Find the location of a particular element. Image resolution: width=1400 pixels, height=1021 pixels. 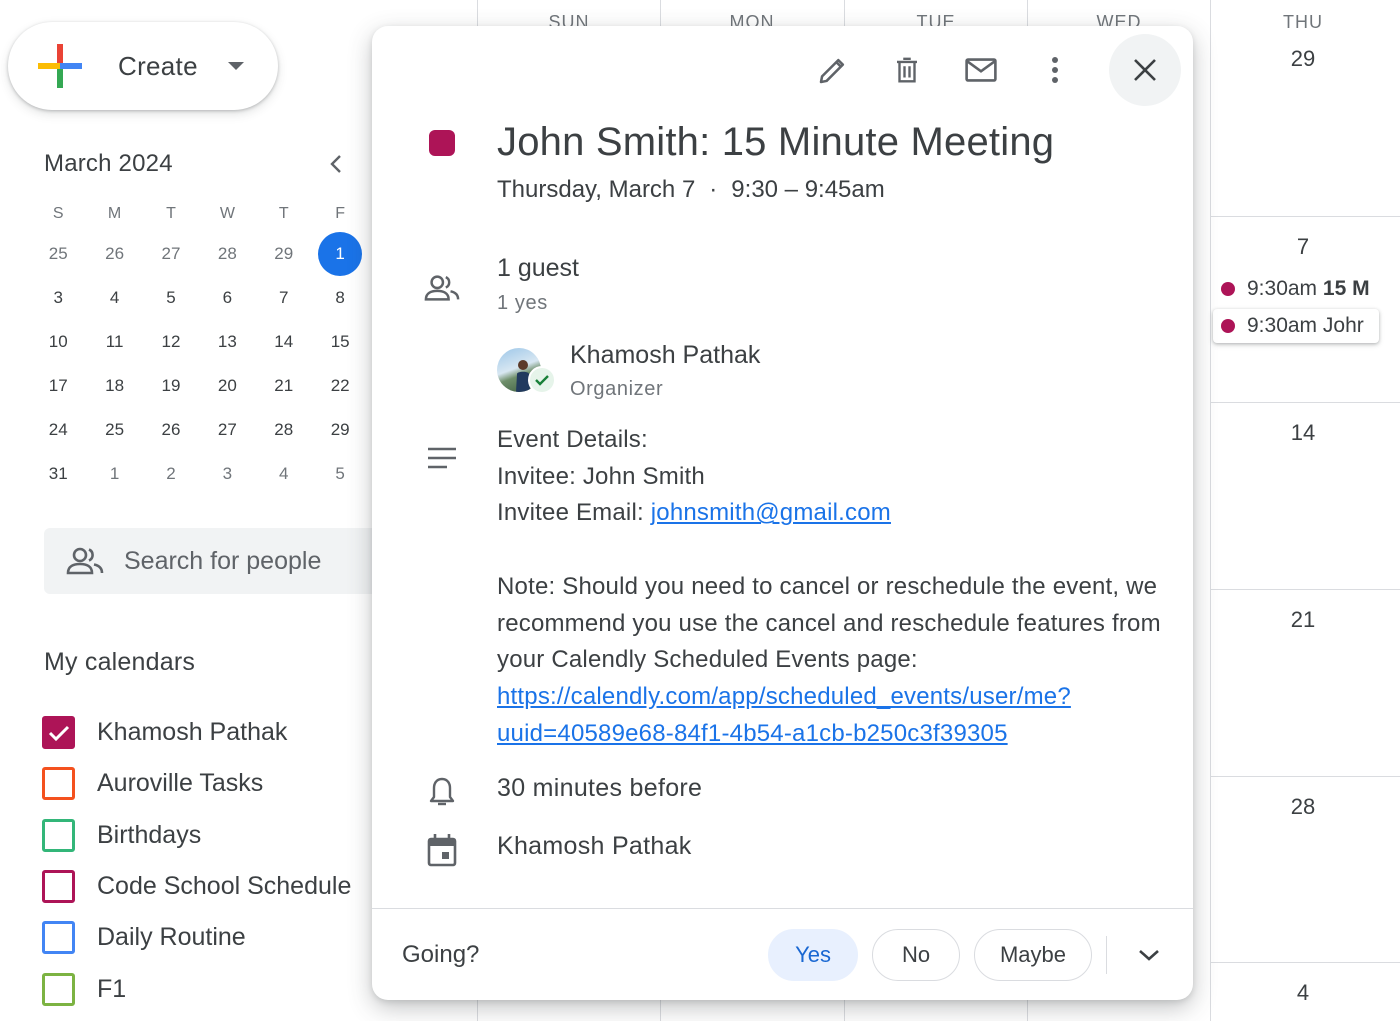

calendar-item: Birthdays is located at coordinates (196, 835).